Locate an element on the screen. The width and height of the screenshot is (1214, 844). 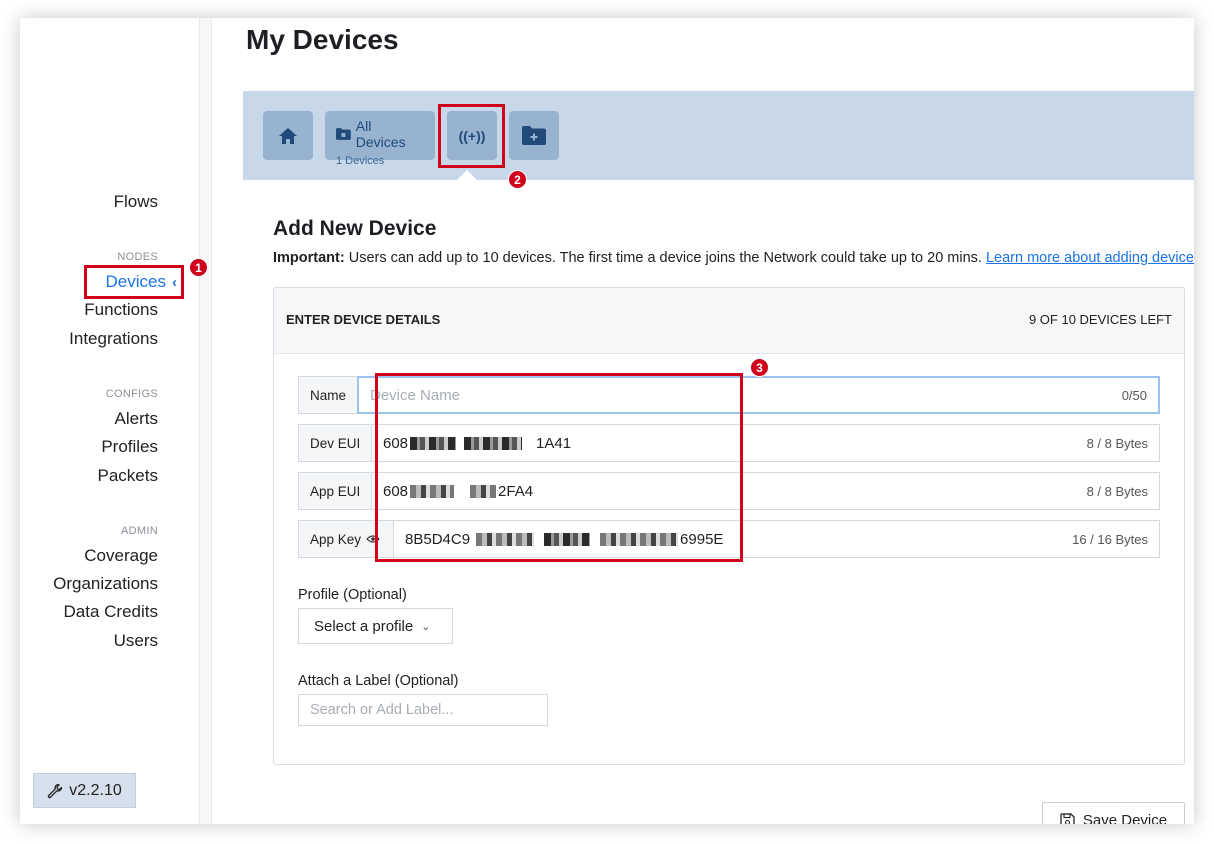
profile-select: Select a profile ⌄ is located at coordinates (375, 626).